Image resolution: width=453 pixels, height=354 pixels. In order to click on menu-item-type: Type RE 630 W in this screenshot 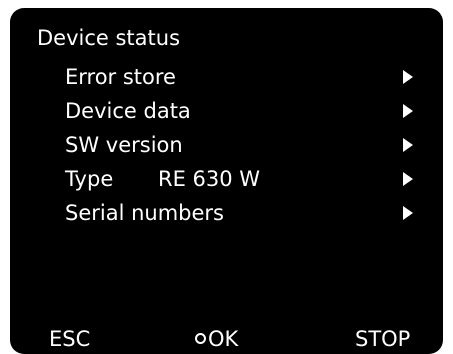, I will do `click(226, 179)`.